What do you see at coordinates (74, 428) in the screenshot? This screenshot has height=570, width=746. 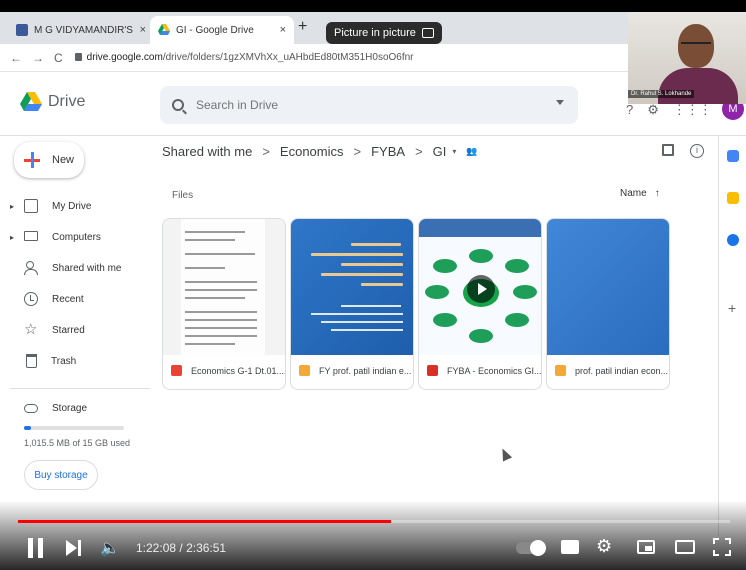 I see `storage-meter` at bounding box center [74, 428].